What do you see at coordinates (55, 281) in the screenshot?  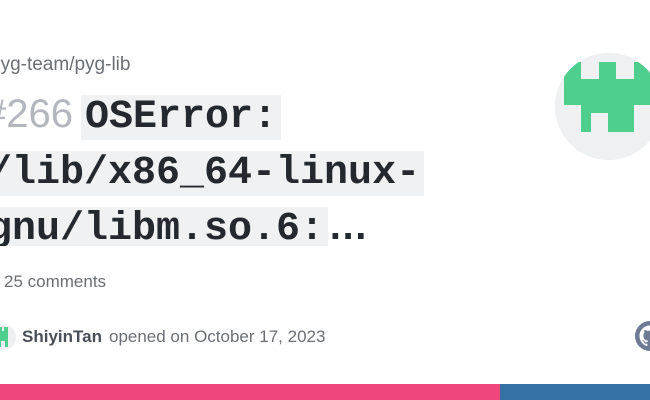 I see `comments-label: 25 comments` at bounding box center [55, 281].